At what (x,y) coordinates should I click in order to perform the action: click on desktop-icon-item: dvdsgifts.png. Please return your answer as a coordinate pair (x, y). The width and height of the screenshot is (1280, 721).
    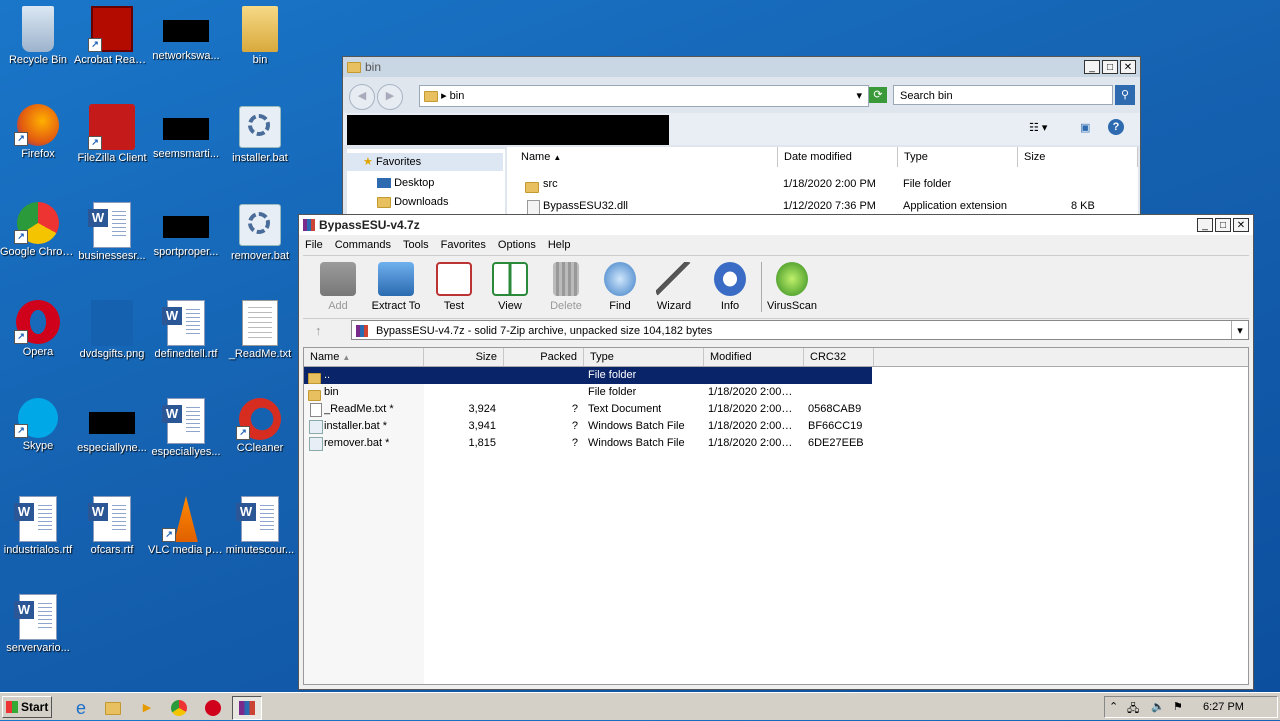
    Looking at the image, I should click on (112, 330).